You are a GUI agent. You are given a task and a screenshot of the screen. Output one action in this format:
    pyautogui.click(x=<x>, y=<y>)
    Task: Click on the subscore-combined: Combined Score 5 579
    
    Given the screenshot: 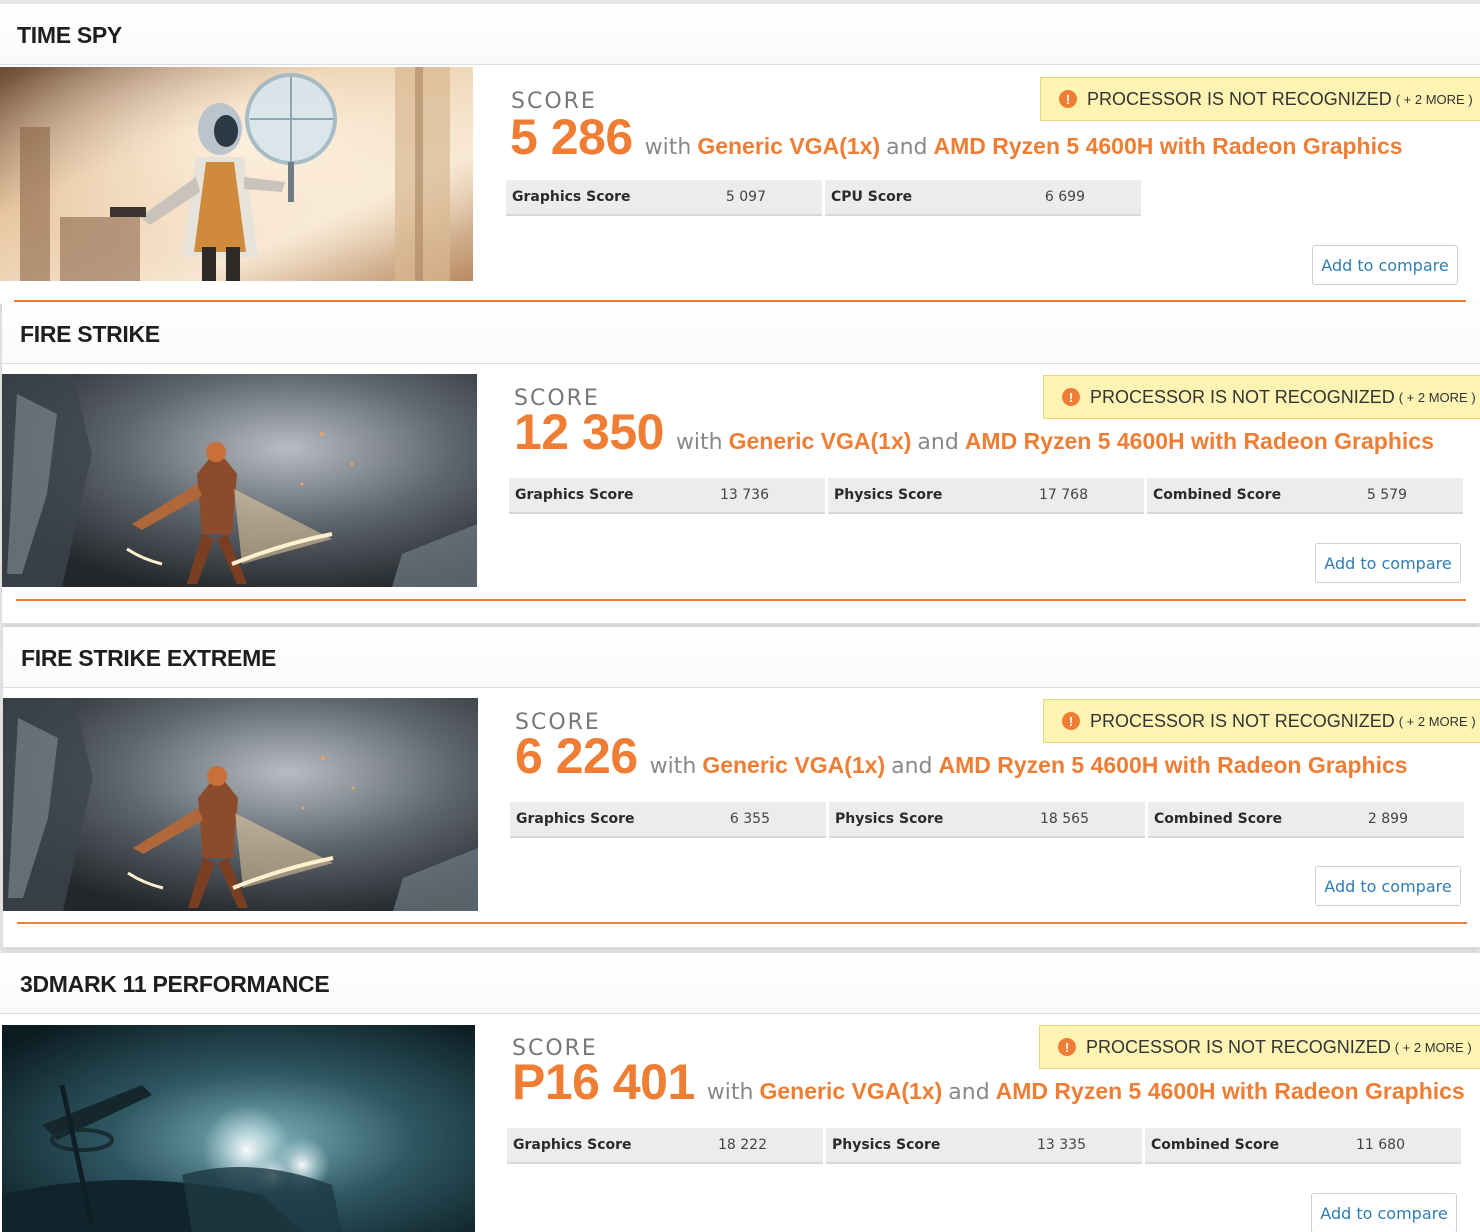 What is the action you would take?
    pyautogui.click(x=1305, y=496)
    